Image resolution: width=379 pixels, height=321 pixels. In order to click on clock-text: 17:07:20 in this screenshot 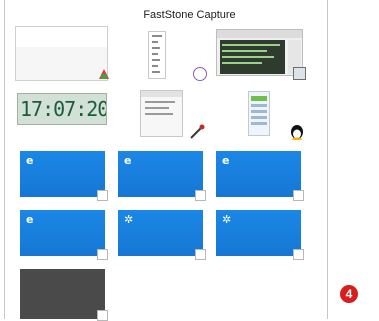, I will do `click(63, 109)`.